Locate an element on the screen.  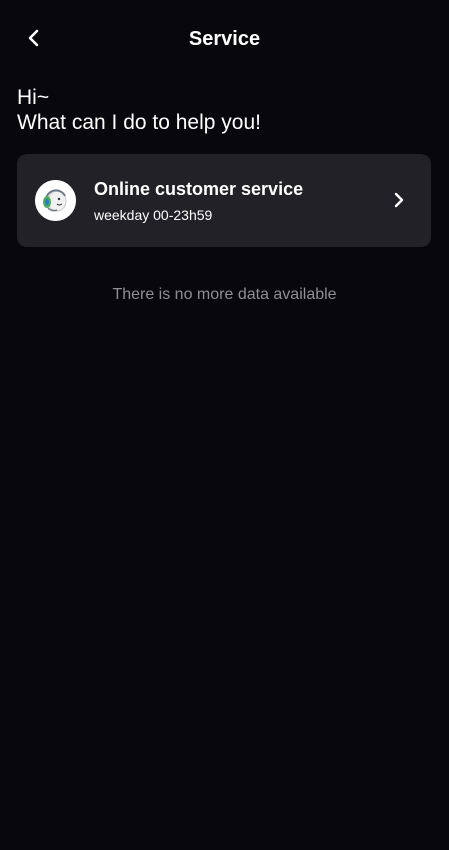
chevron-right-icon is located at coordinates (399, 200).